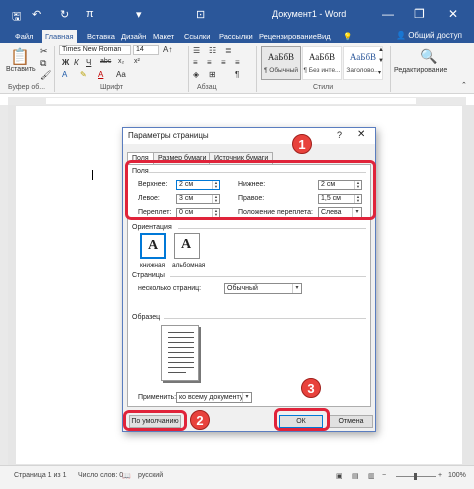 This screenshot has height=489, width=474. Describe the element at coordinates (288, 36) in the screenshot. I see `tab-review: Рецензирование` at that location.